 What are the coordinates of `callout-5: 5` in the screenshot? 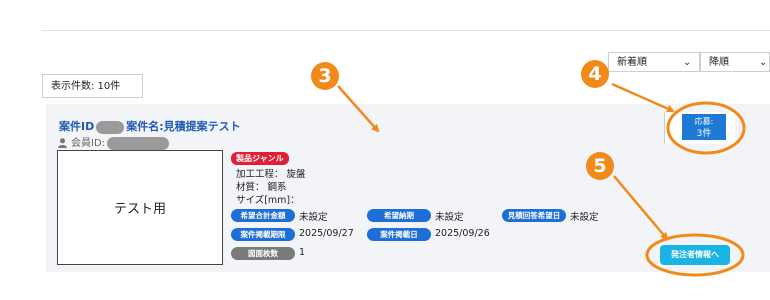 It's located at (600, 166).